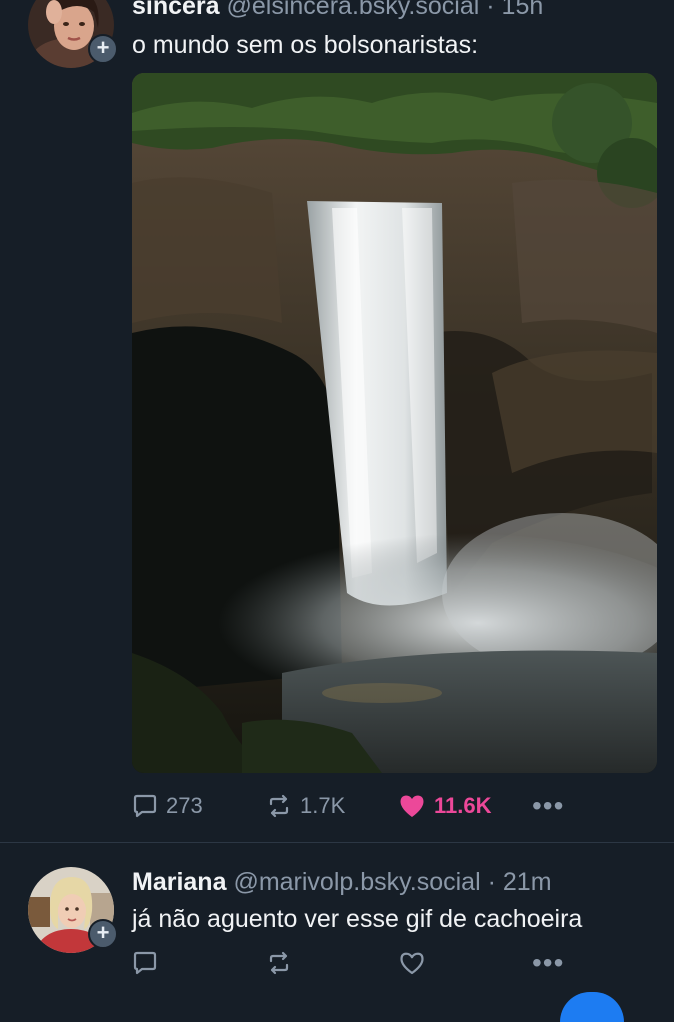 Image resolution: width=674 pixels, height=1022 pixels. I want to click on repost-button: 1.7K, so click(305, 806).